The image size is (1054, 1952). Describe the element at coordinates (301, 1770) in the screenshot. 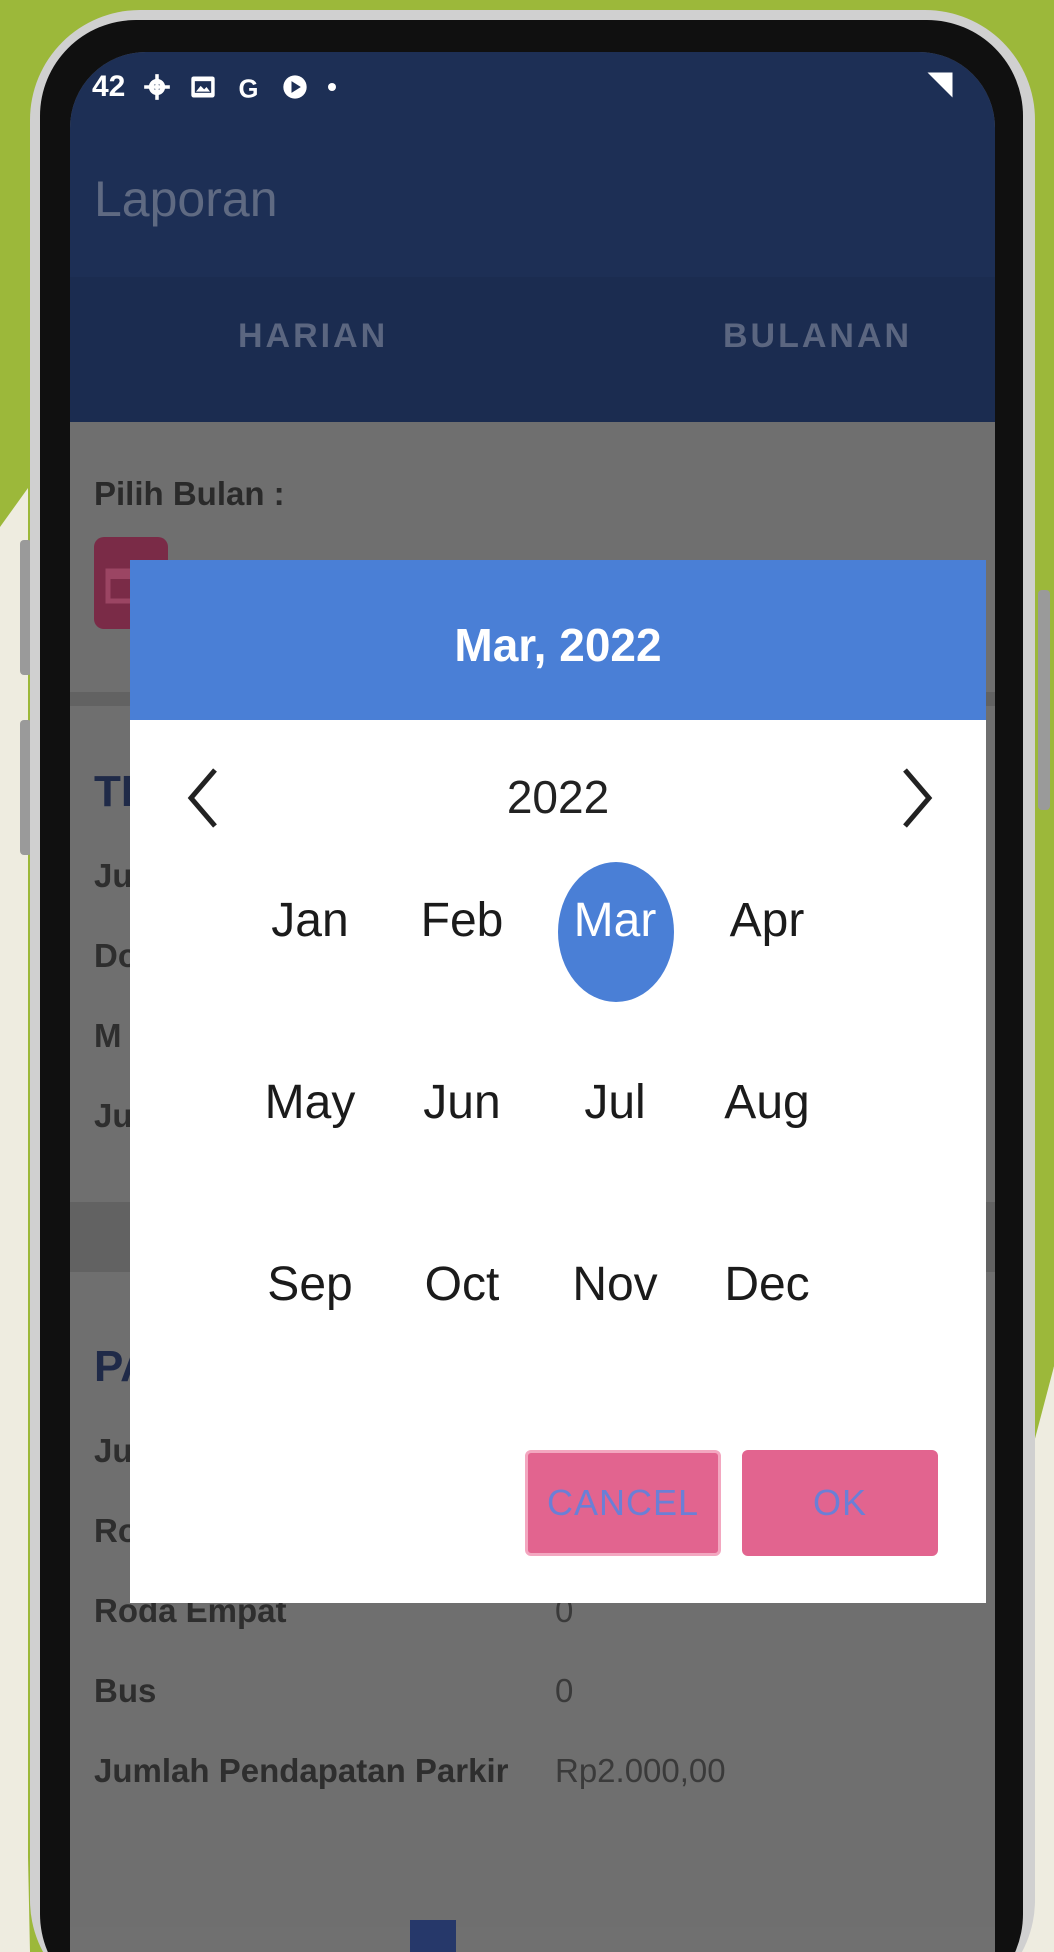

I see `section2-row-5-label: Jumlah Pendapatan Parkir` at that location.